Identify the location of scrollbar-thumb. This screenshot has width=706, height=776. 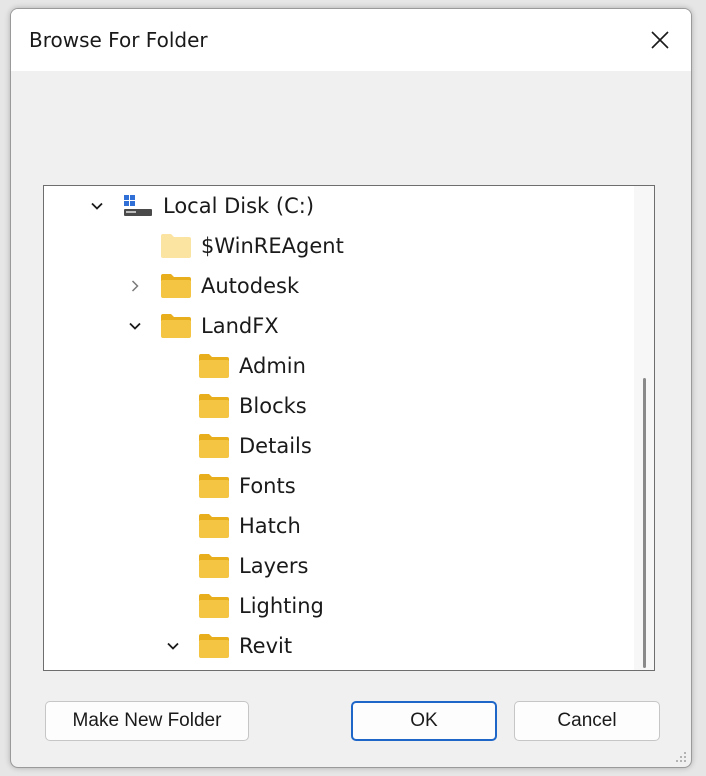
(644, 523).